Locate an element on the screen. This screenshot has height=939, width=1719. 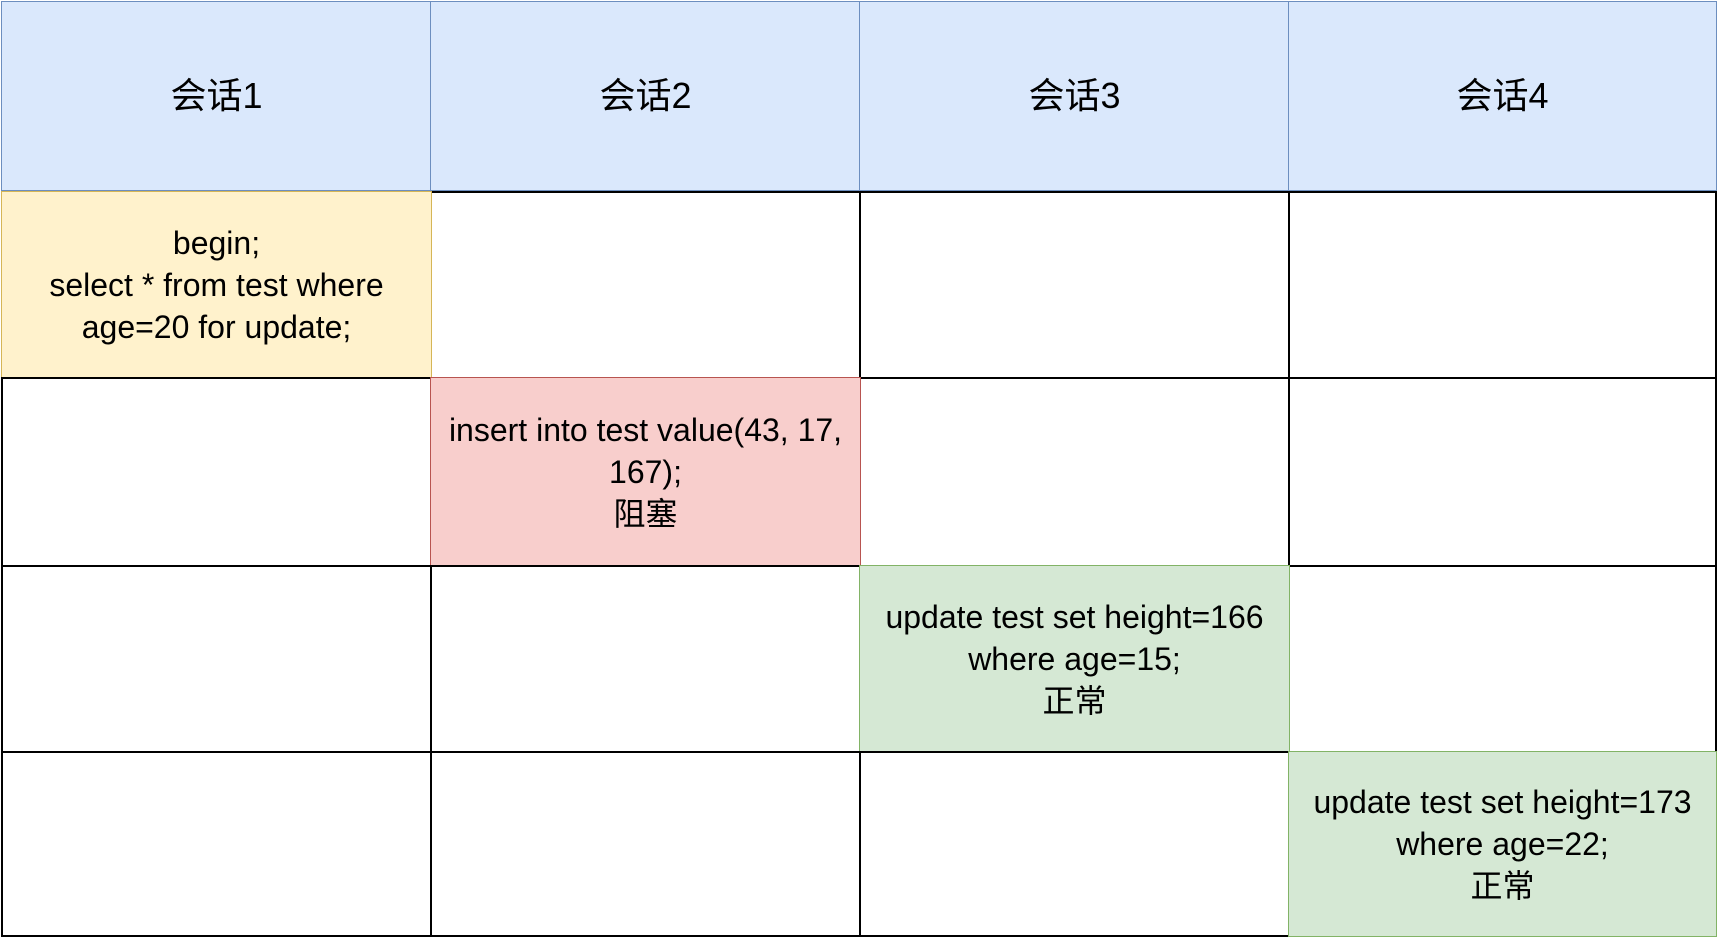
header-session-2: 会话2 is located at coordinates (645, 96).